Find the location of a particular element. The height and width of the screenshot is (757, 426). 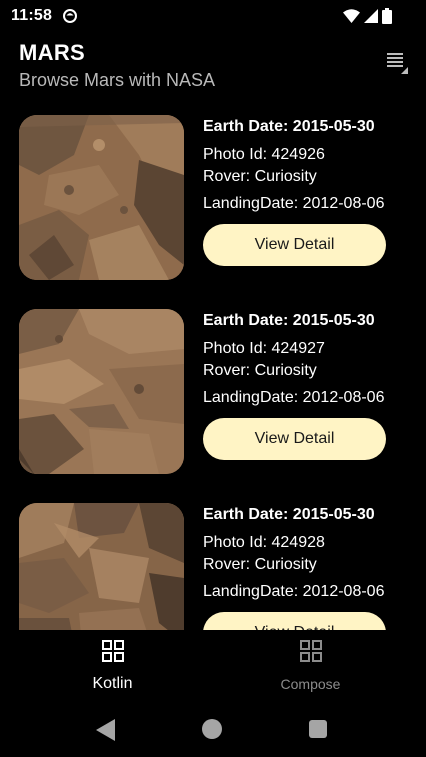

nav-label-compose: Compose is located at coordinates (310, 684).